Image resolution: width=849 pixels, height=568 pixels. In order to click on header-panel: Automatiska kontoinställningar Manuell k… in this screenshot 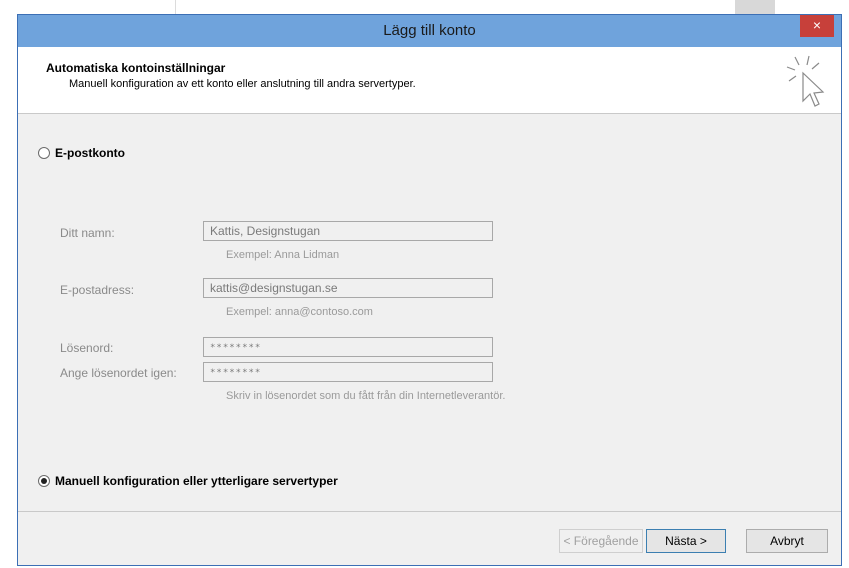, I will do `click(429, 80)`.